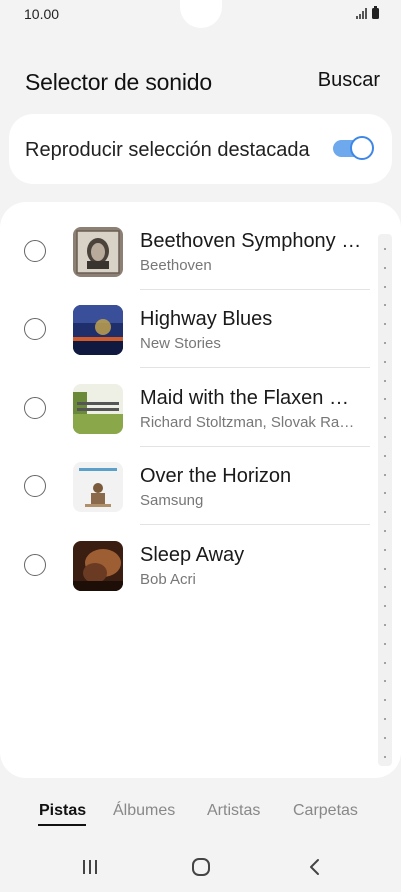 Image resolution: width=401 pixels, height=892 pixels. What do you see at coordinates (251, 241) in the screenshot?
I see `track-title: Beethoven Symphony No. 9 (Scherzo)` at bounding box center [251, 241].